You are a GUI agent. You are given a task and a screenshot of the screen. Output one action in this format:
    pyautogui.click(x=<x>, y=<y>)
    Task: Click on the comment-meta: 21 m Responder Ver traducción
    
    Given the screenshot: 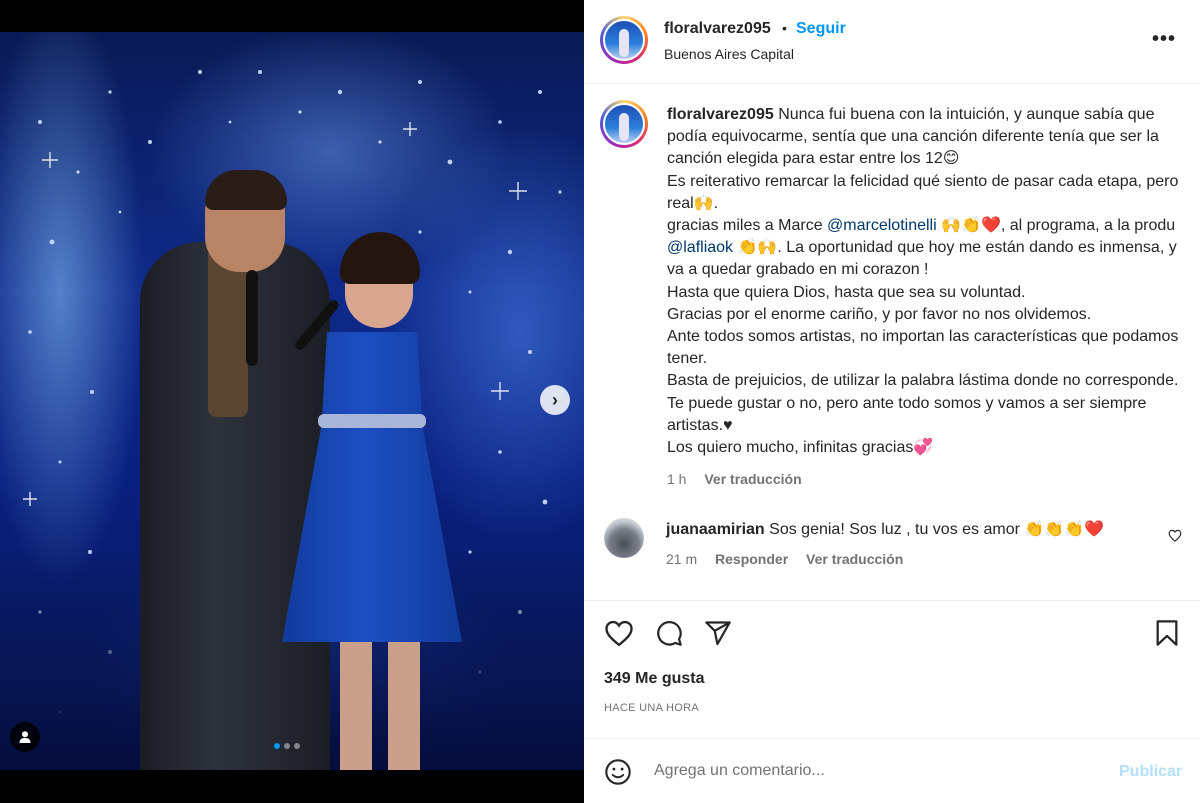 What is the action you would take?
    pyautogui.click(x=784, y=559)
    